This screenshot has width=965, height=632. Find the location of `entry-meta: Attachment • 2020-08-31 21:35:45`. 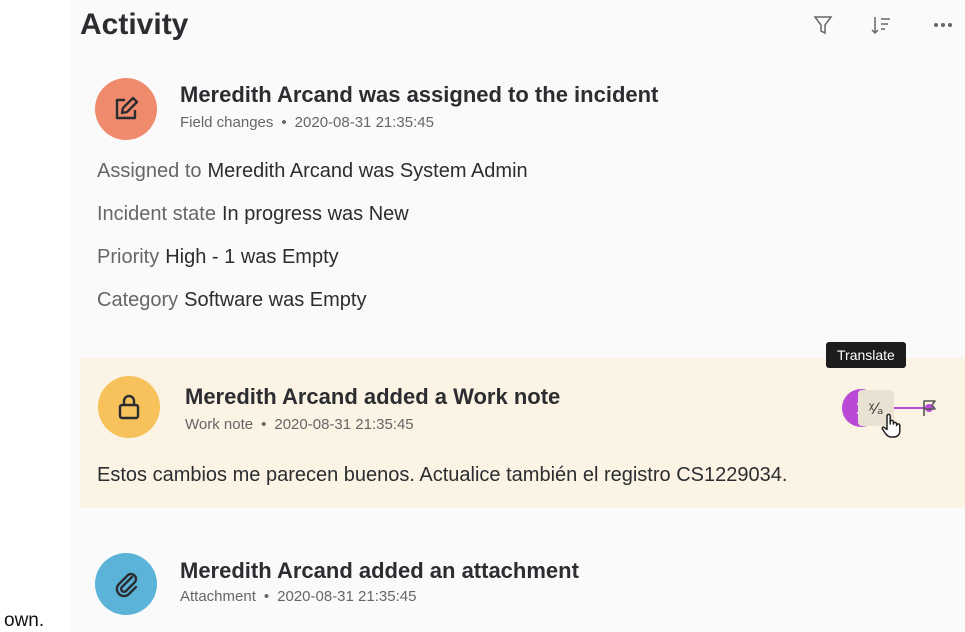

entry-meta: Attachment • 2020-08-31 21:35:45 is located at coordinates (298, 596).